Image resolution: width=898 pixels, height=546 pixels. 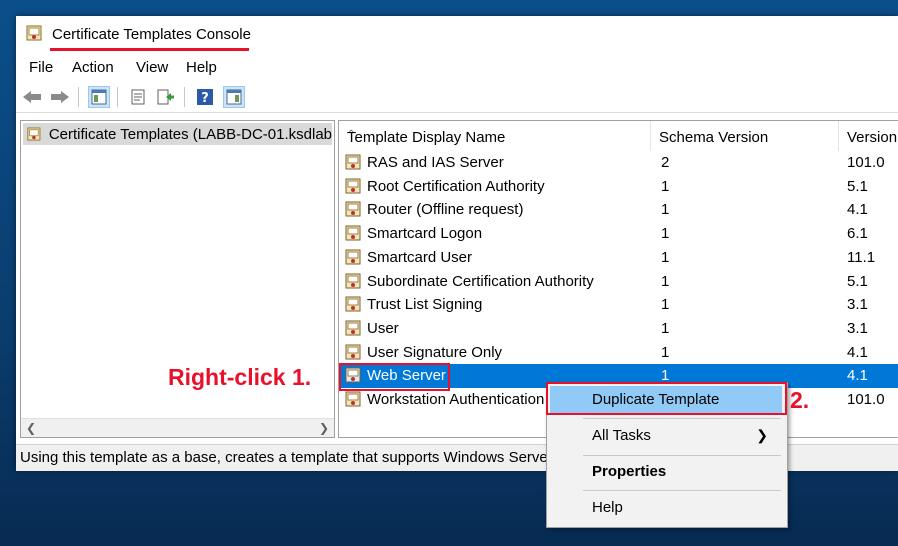 I want to click on tree-item-certificate-templates: Certificate Templates (LABB-DC-01.ksdlab, so click(x=177, y=134).